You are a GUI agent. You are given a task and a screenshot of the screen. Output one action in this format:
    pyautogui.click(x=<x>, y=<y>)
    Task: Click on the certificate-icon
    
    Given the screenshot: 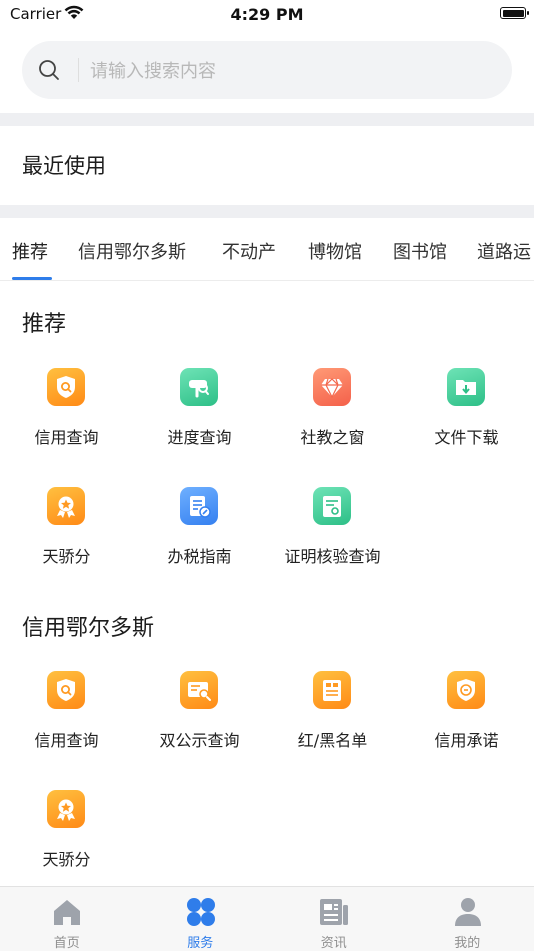 What is the action you would take?
    pyautogui.click(x=332, y=506)
    